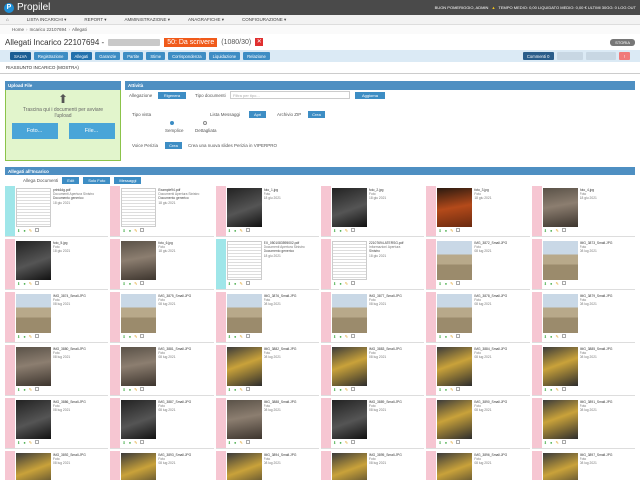 This screenshot has width=640, height=480. Describe the element at coordinates (173, 145) in the screenshot. I see `crea-perizia-button: Crea` at that location.